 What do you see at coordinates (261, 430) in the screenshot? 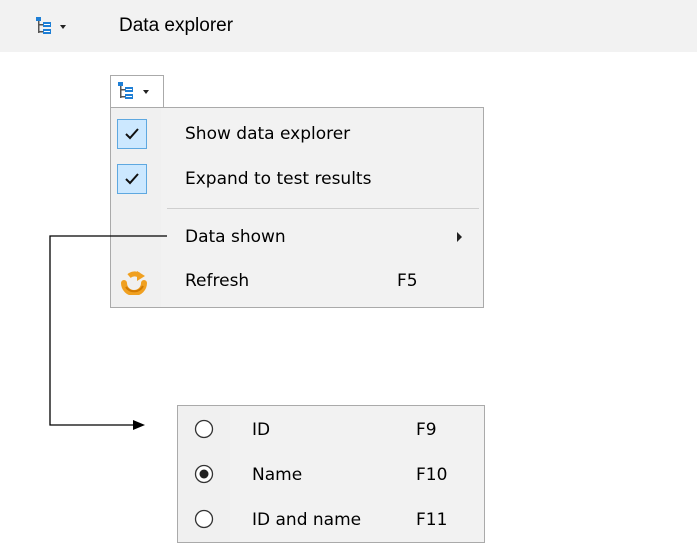
I see `submenu-item-label: ID` at bounding box center [261, 430].